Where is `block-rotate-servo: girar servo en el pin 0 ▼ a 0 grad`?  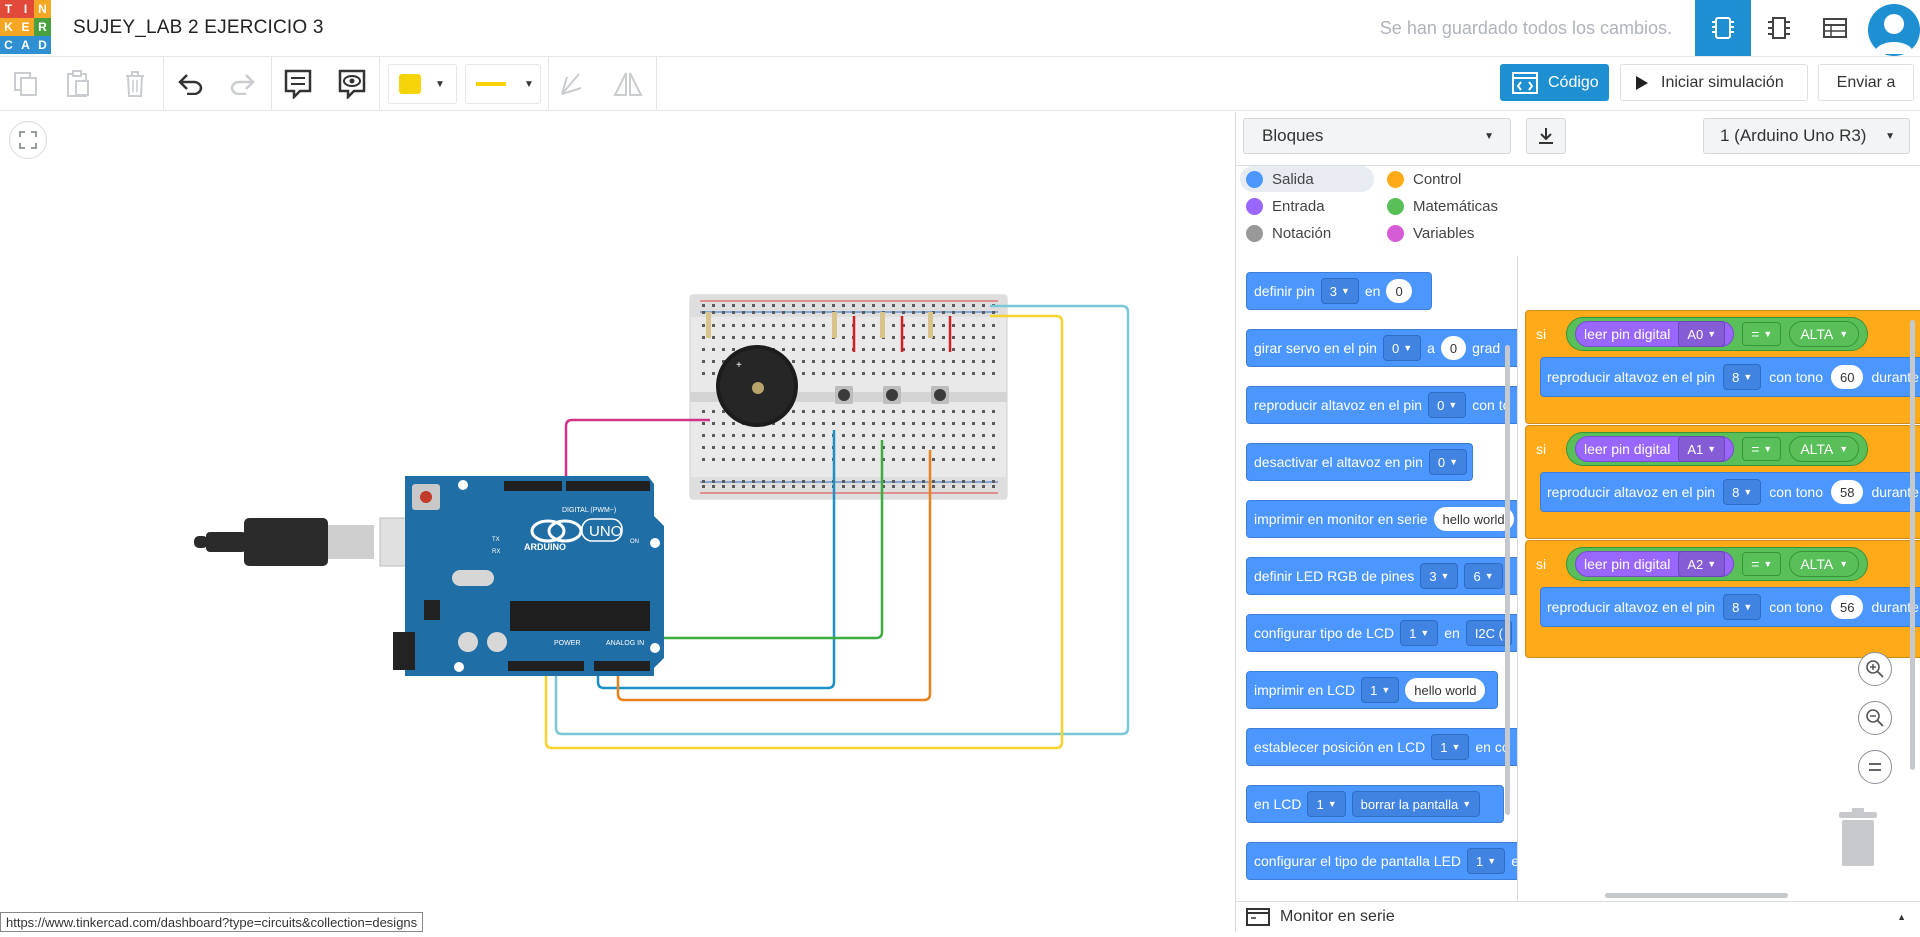 block-rotate-servo: girar servo en el pin 0 ▼ a 0 grad is located at coordinates (1381, 348).